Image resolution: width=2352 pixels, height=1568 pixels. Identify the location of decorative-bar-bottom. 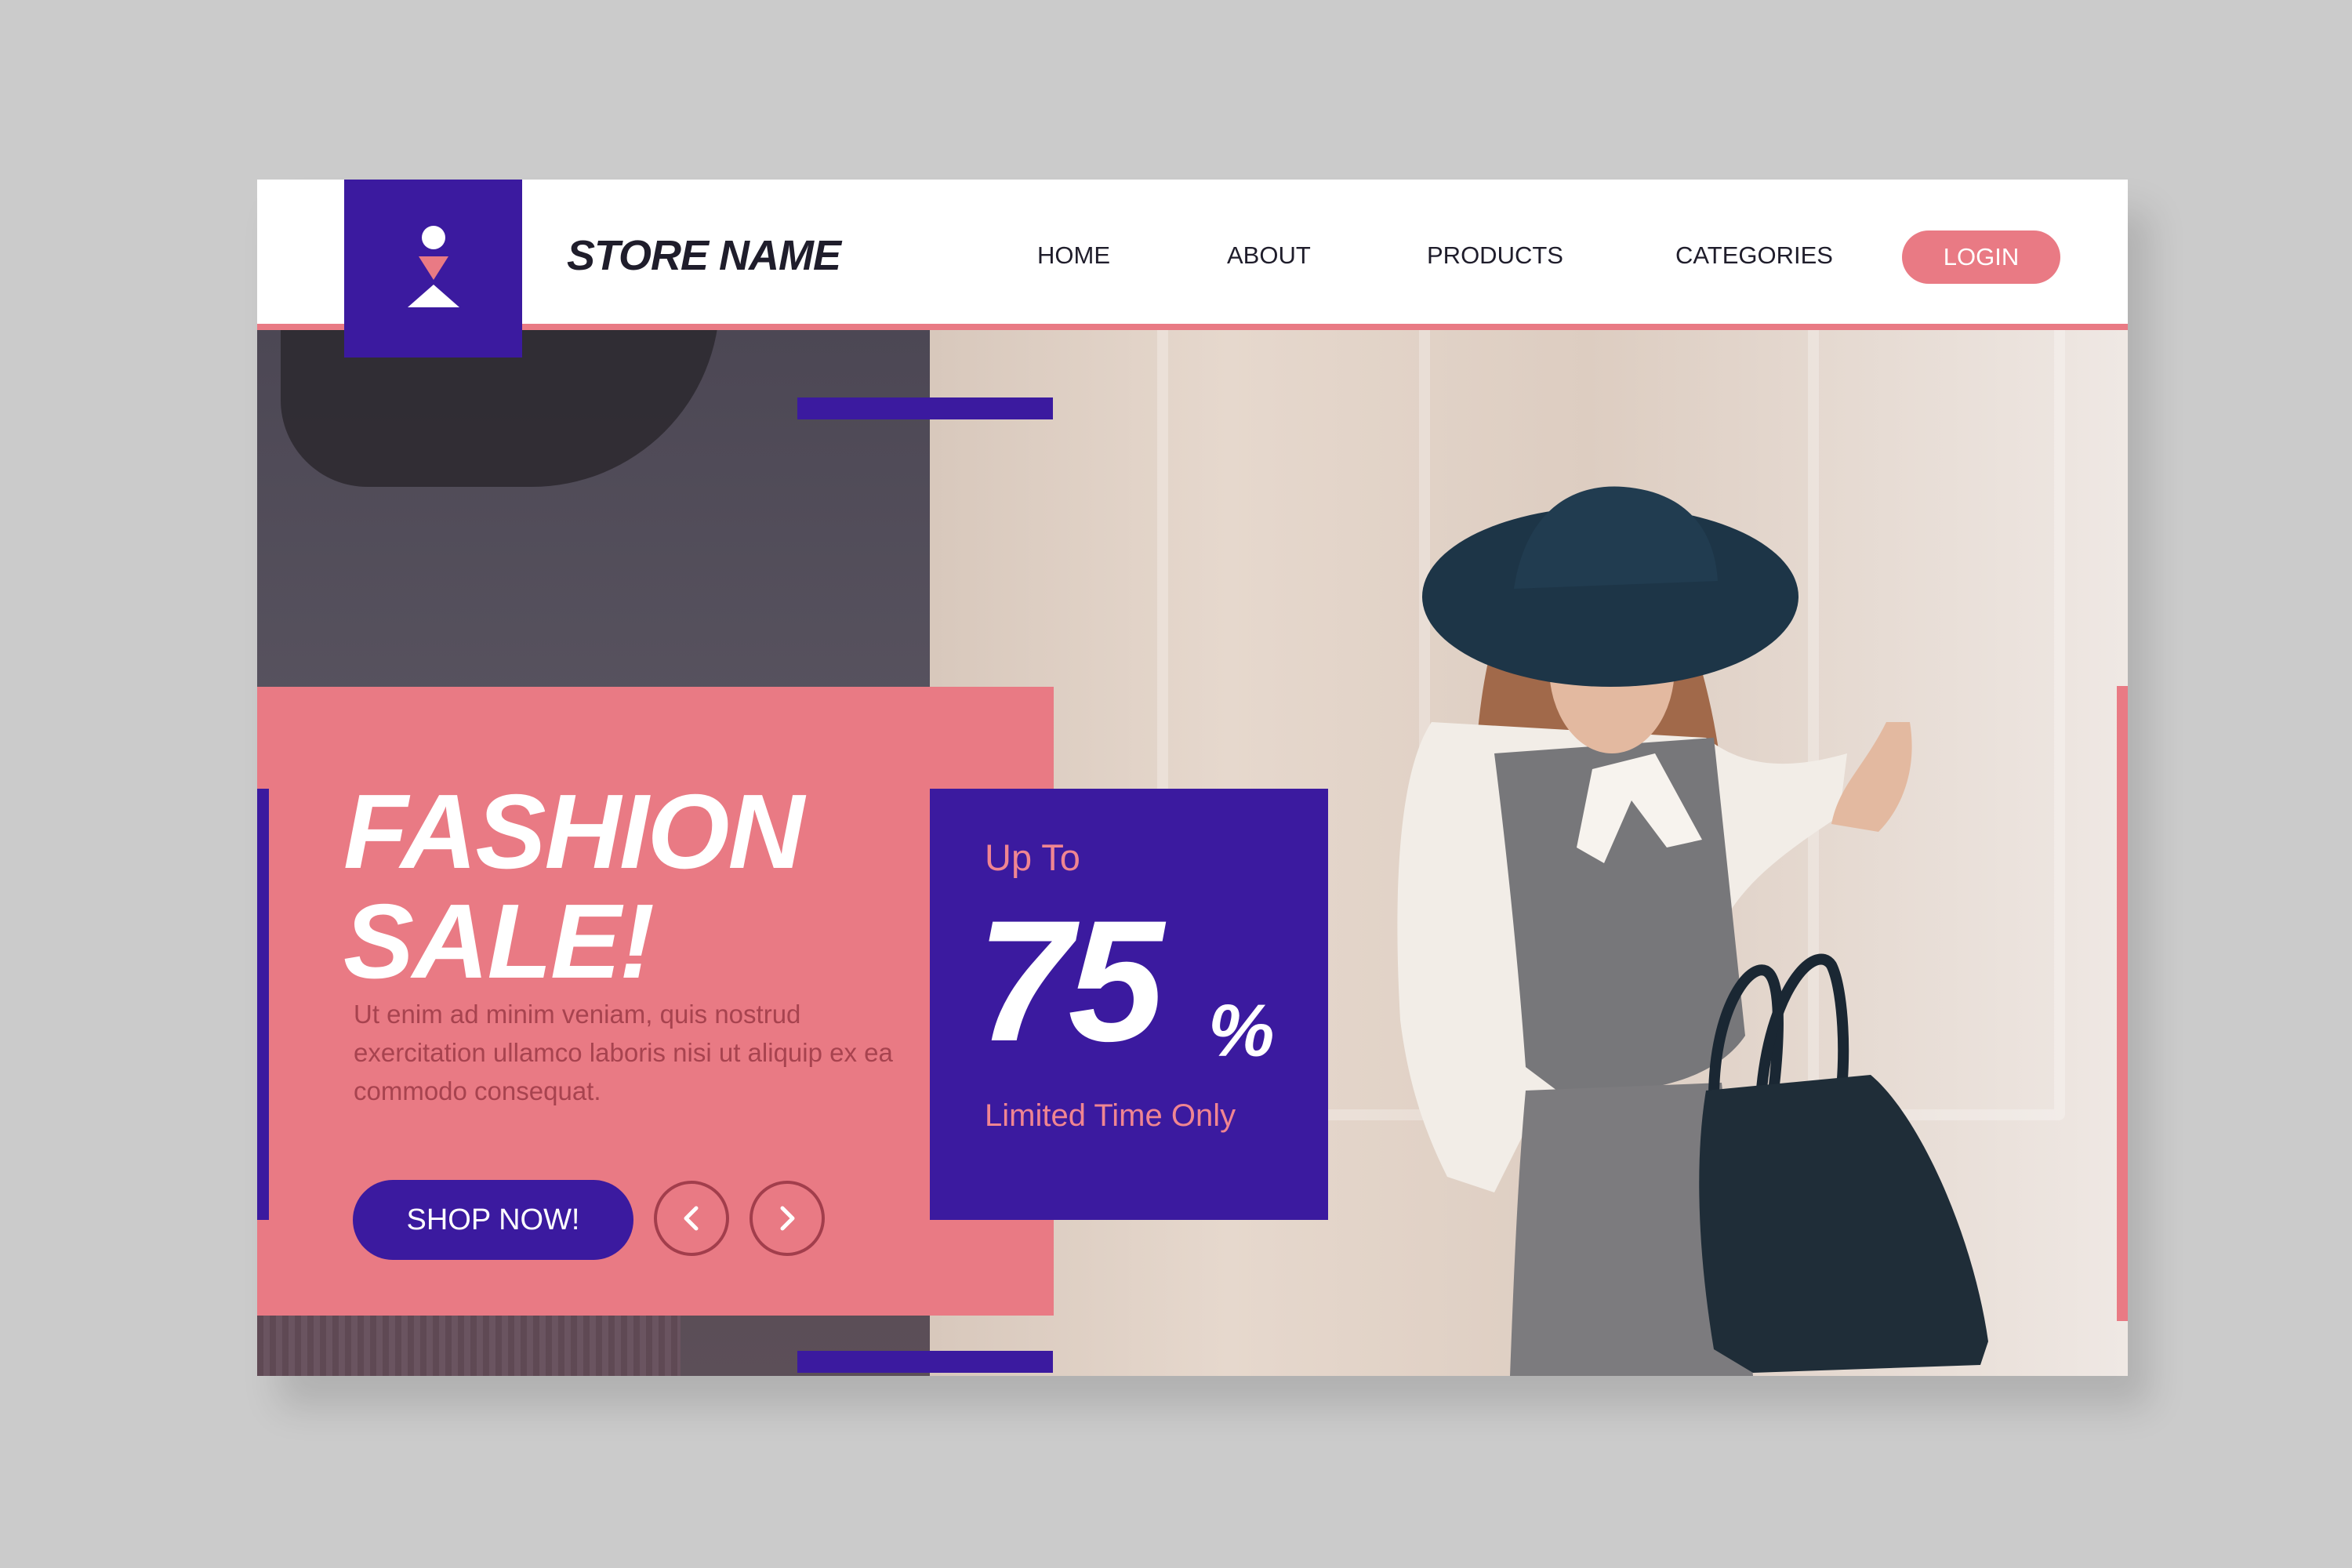
(925, 1362).